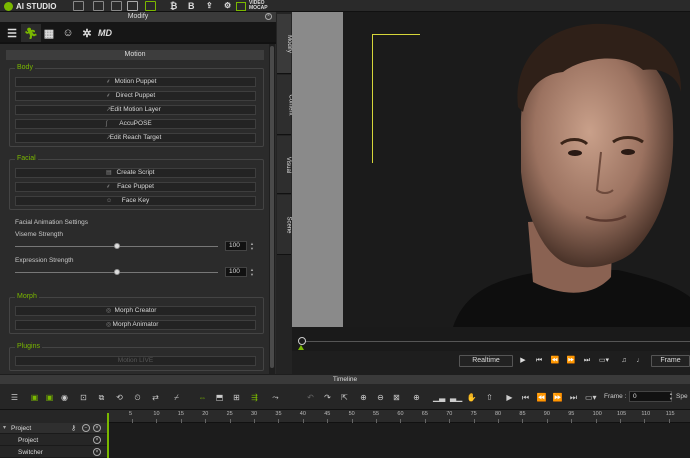  Describe the element at coordinates (398, 440) in the screenshot. I see `timeline-tracks` at that location.